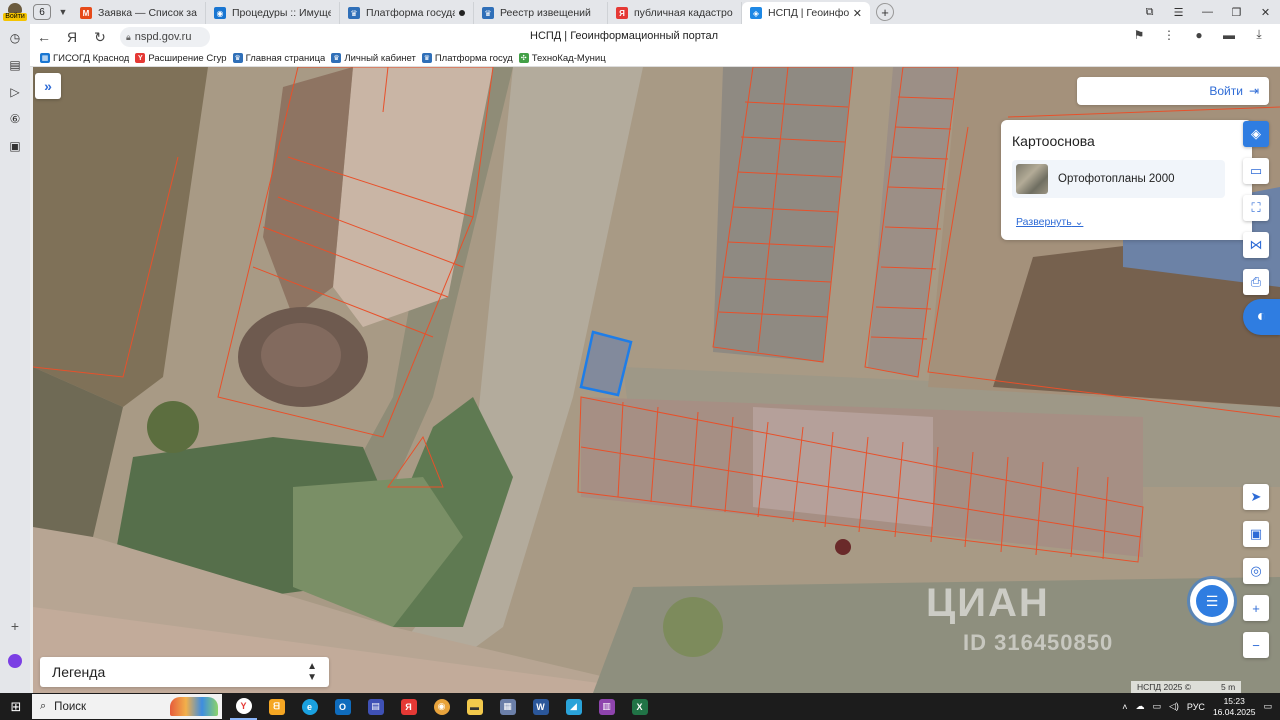 This screenshot has width=1280, height=720. What do you see at coordinates (336, 58) in the screenshot?
I see `bookmark-favicon-icon: ♛` at bounding box center [336, 58].